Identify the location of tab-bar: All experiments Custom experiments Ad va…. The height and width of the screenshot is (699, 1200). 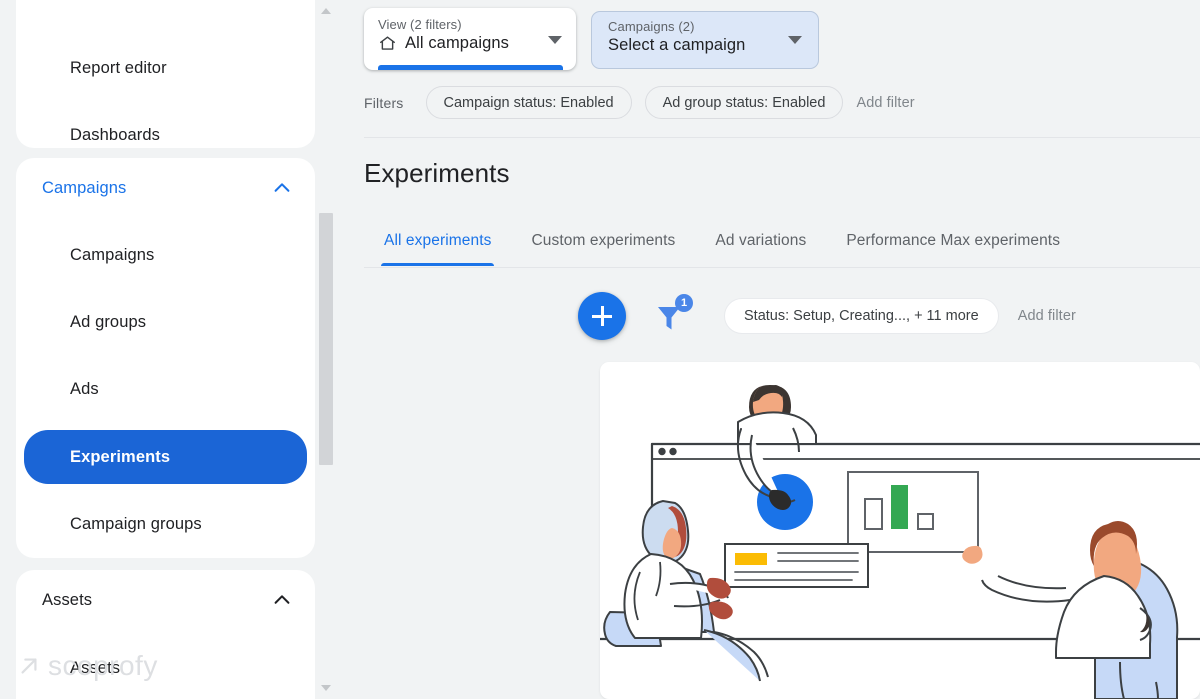
(722, 245).